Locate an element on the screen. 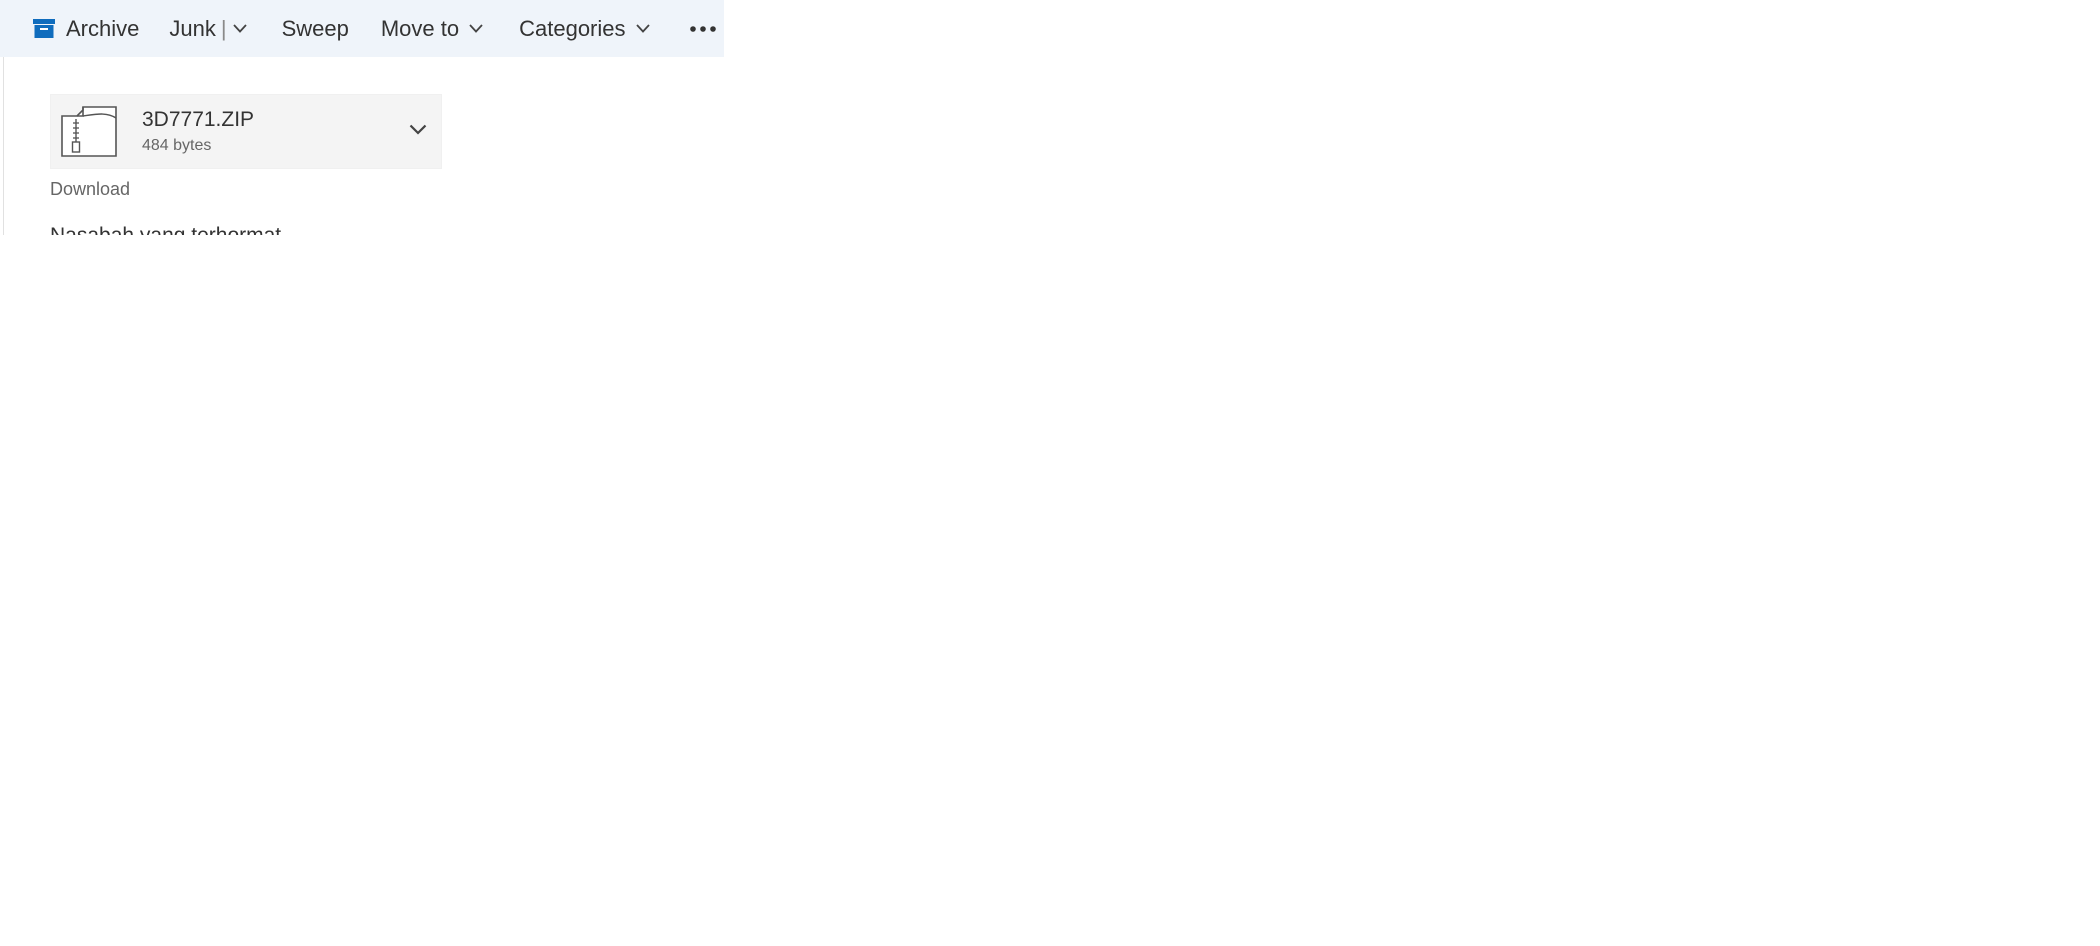 The width and height of the screenshot is (2100, 946). archive-label: Archive is located at coordinates (103, 28).